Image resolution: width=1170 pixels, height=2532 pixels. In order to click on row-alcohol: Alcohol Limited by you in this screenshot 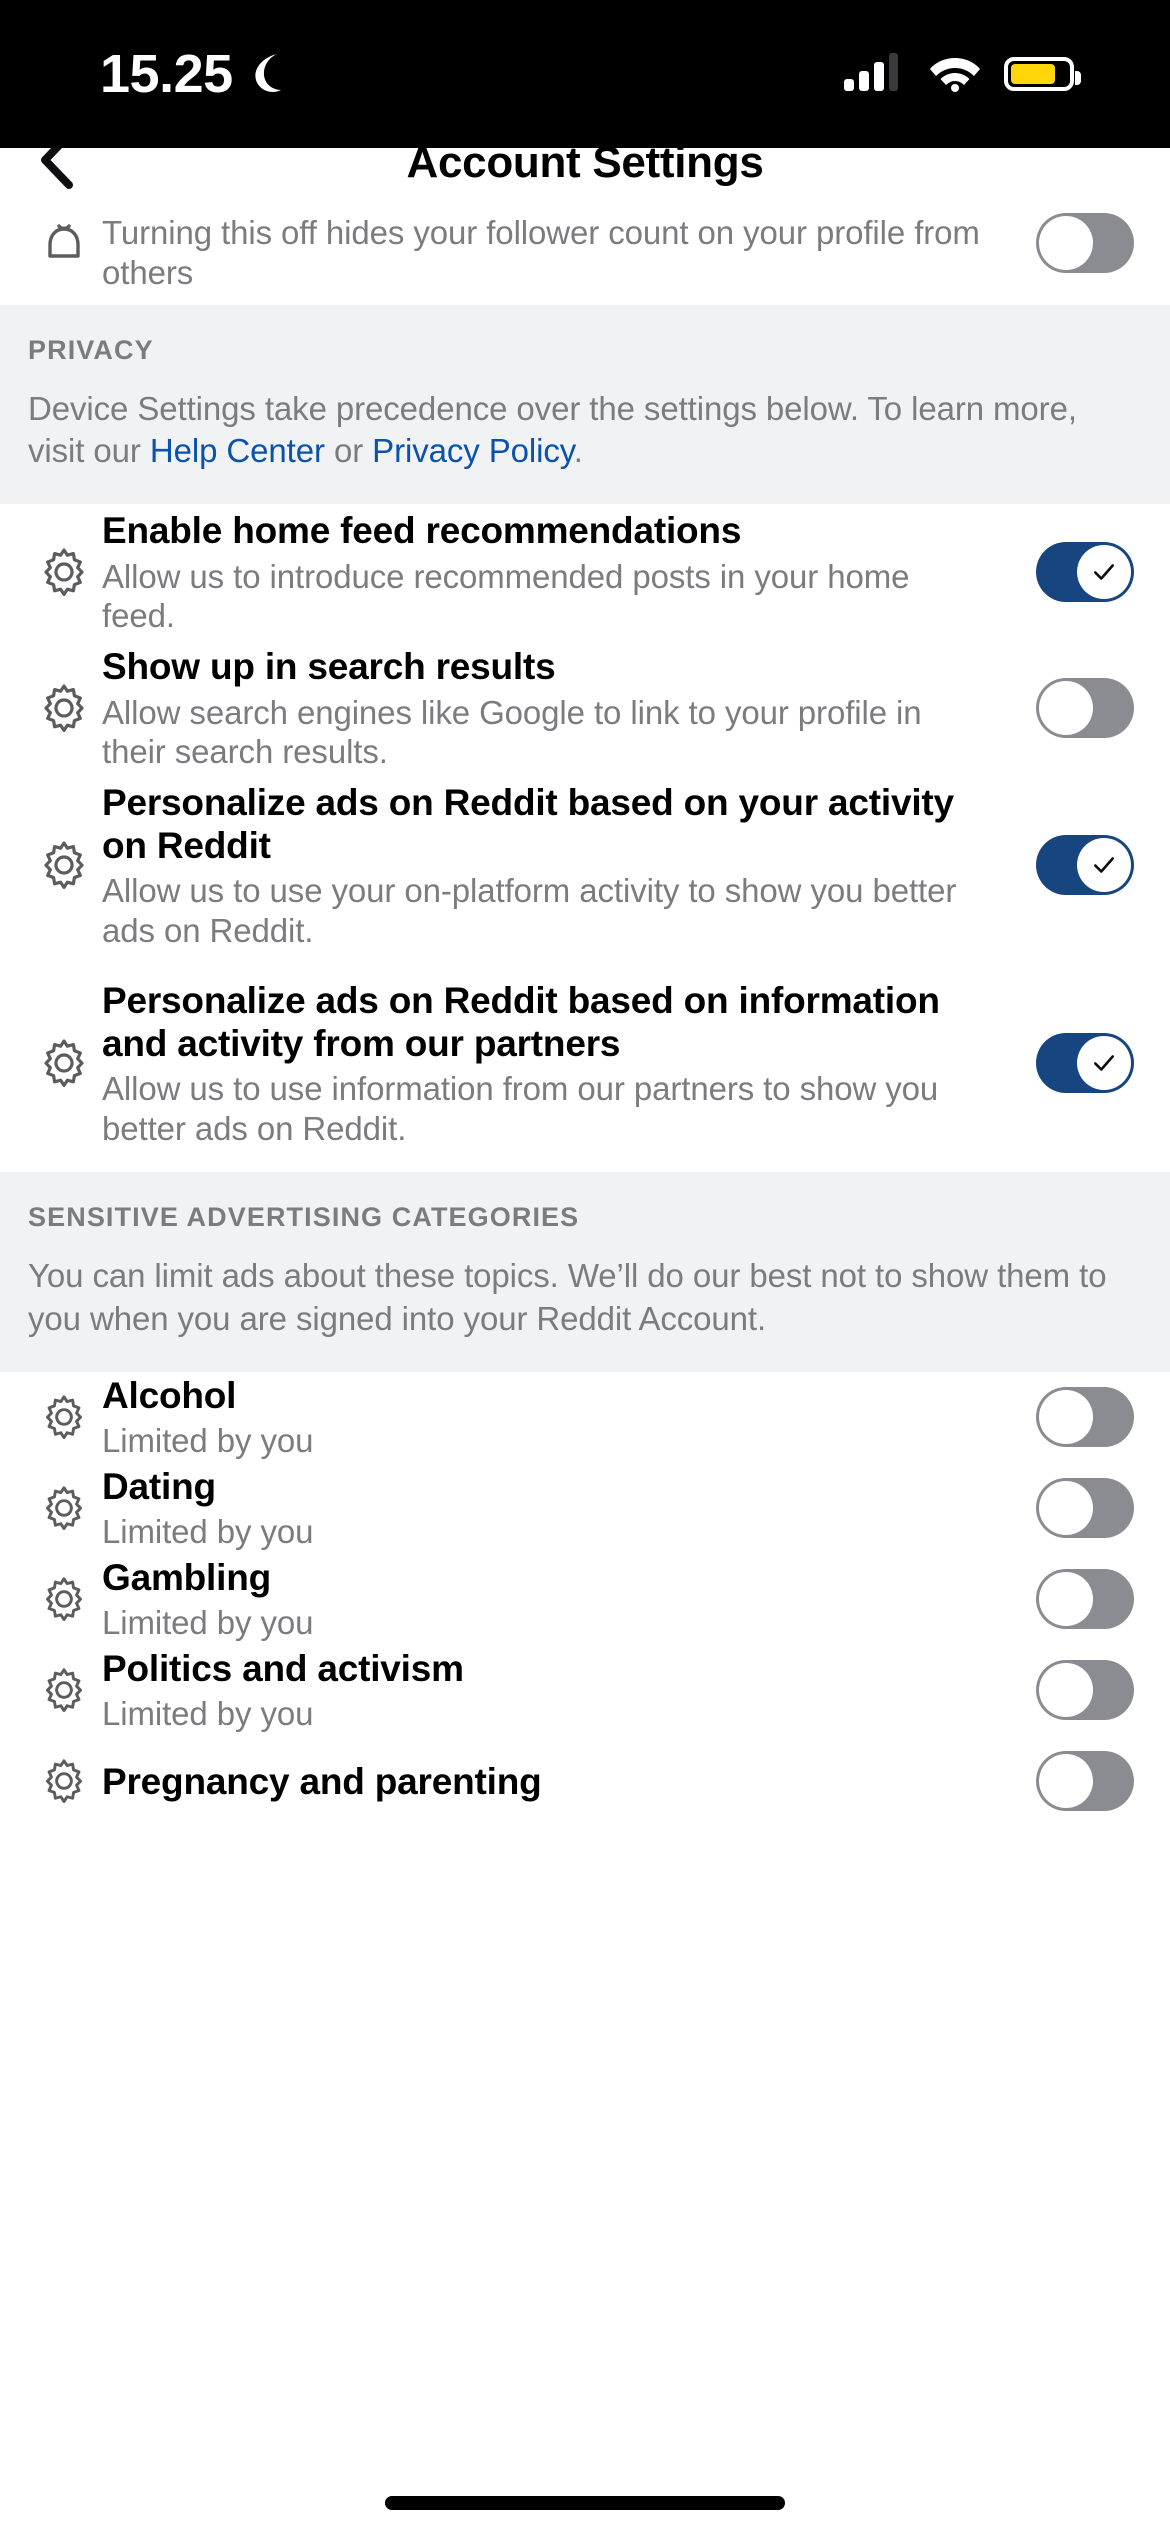, I will do `click(585, 1417)`.